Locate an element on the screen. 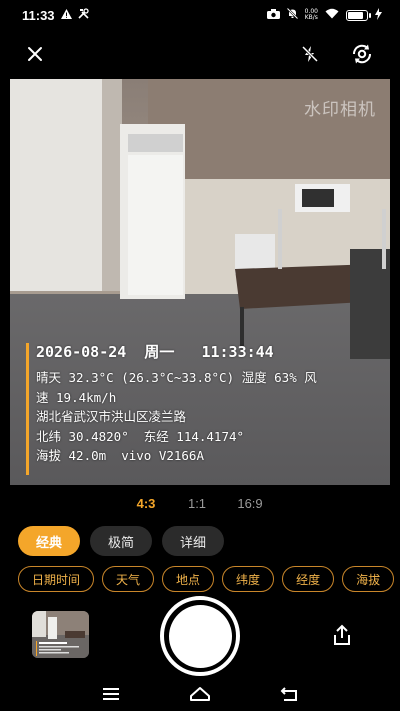  charging-icon is located at coordinates (378, 15).